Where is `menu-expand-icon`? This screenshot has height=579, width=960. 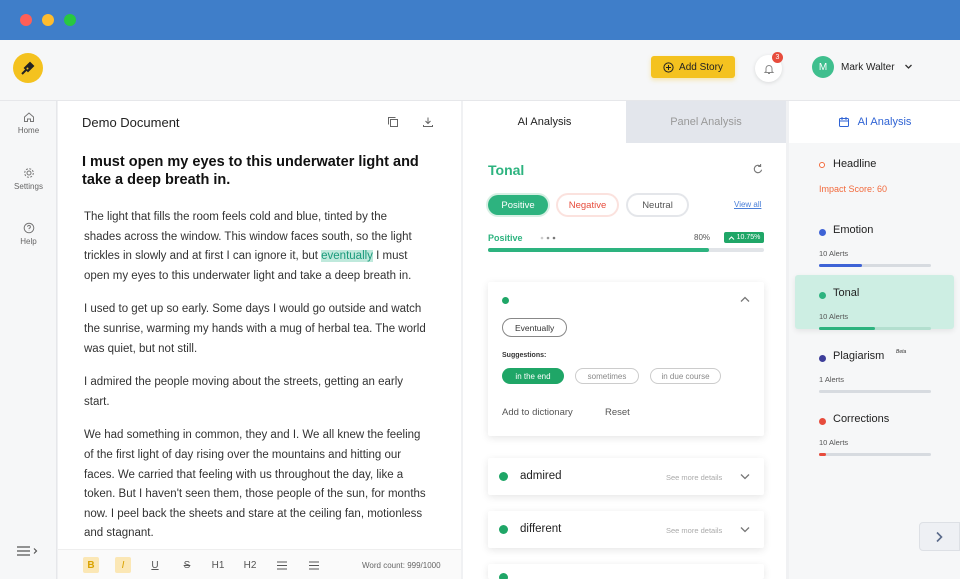 menu-expand-icon is located at coordinates (28, 551).